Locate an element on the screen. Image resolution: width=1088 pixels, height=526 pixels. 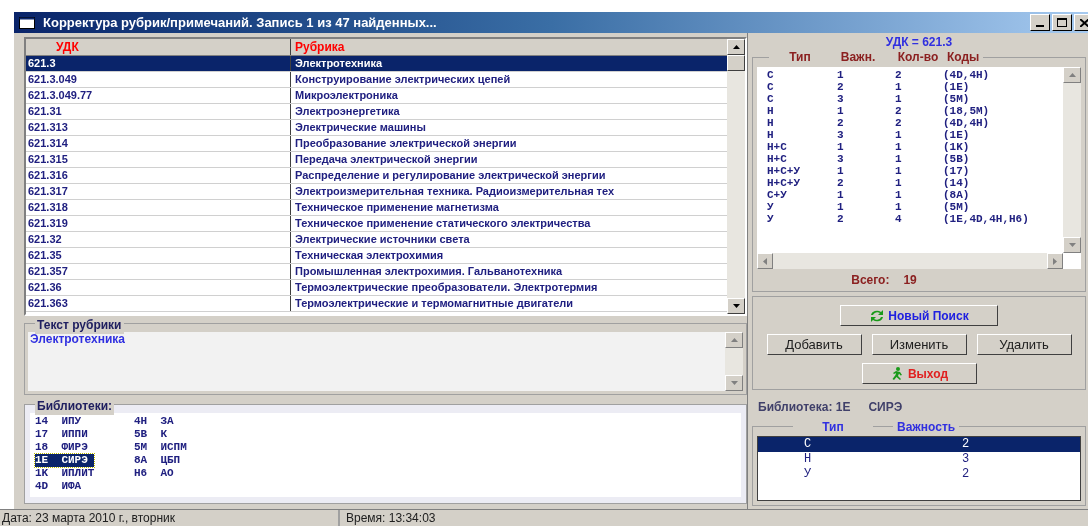
table-row: 621.3.049 Конструирование электрических цепей is located at coordinates (376, 80).